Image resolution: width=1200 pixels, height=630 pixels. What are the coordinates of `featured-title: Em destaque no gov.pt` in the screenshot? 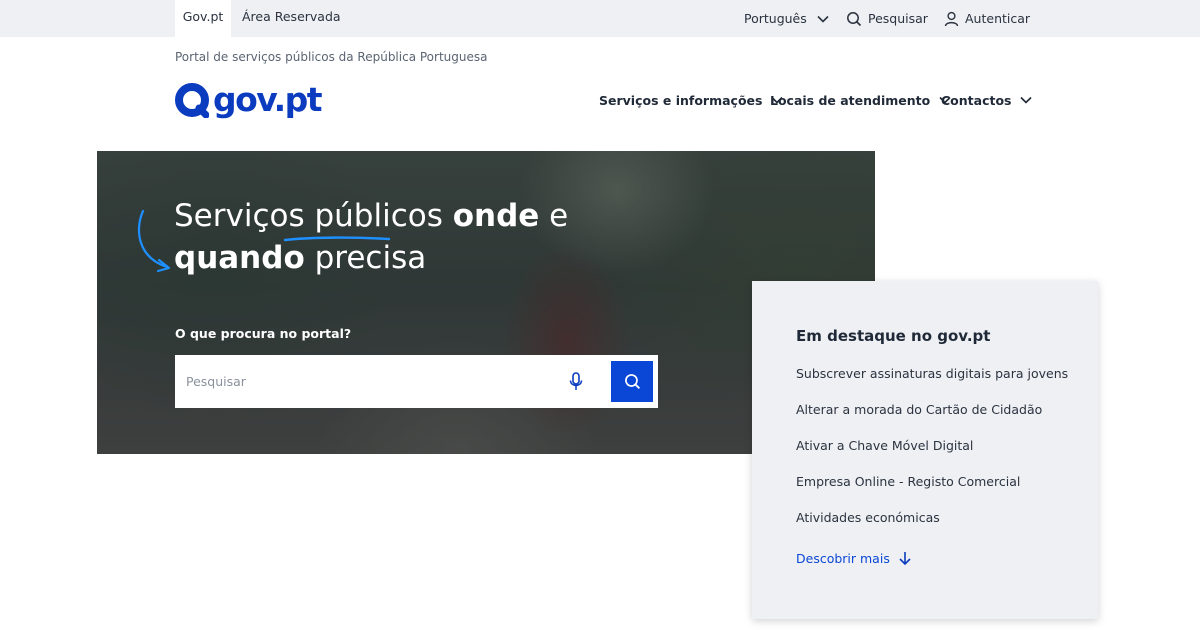 It's located at (893, 336).